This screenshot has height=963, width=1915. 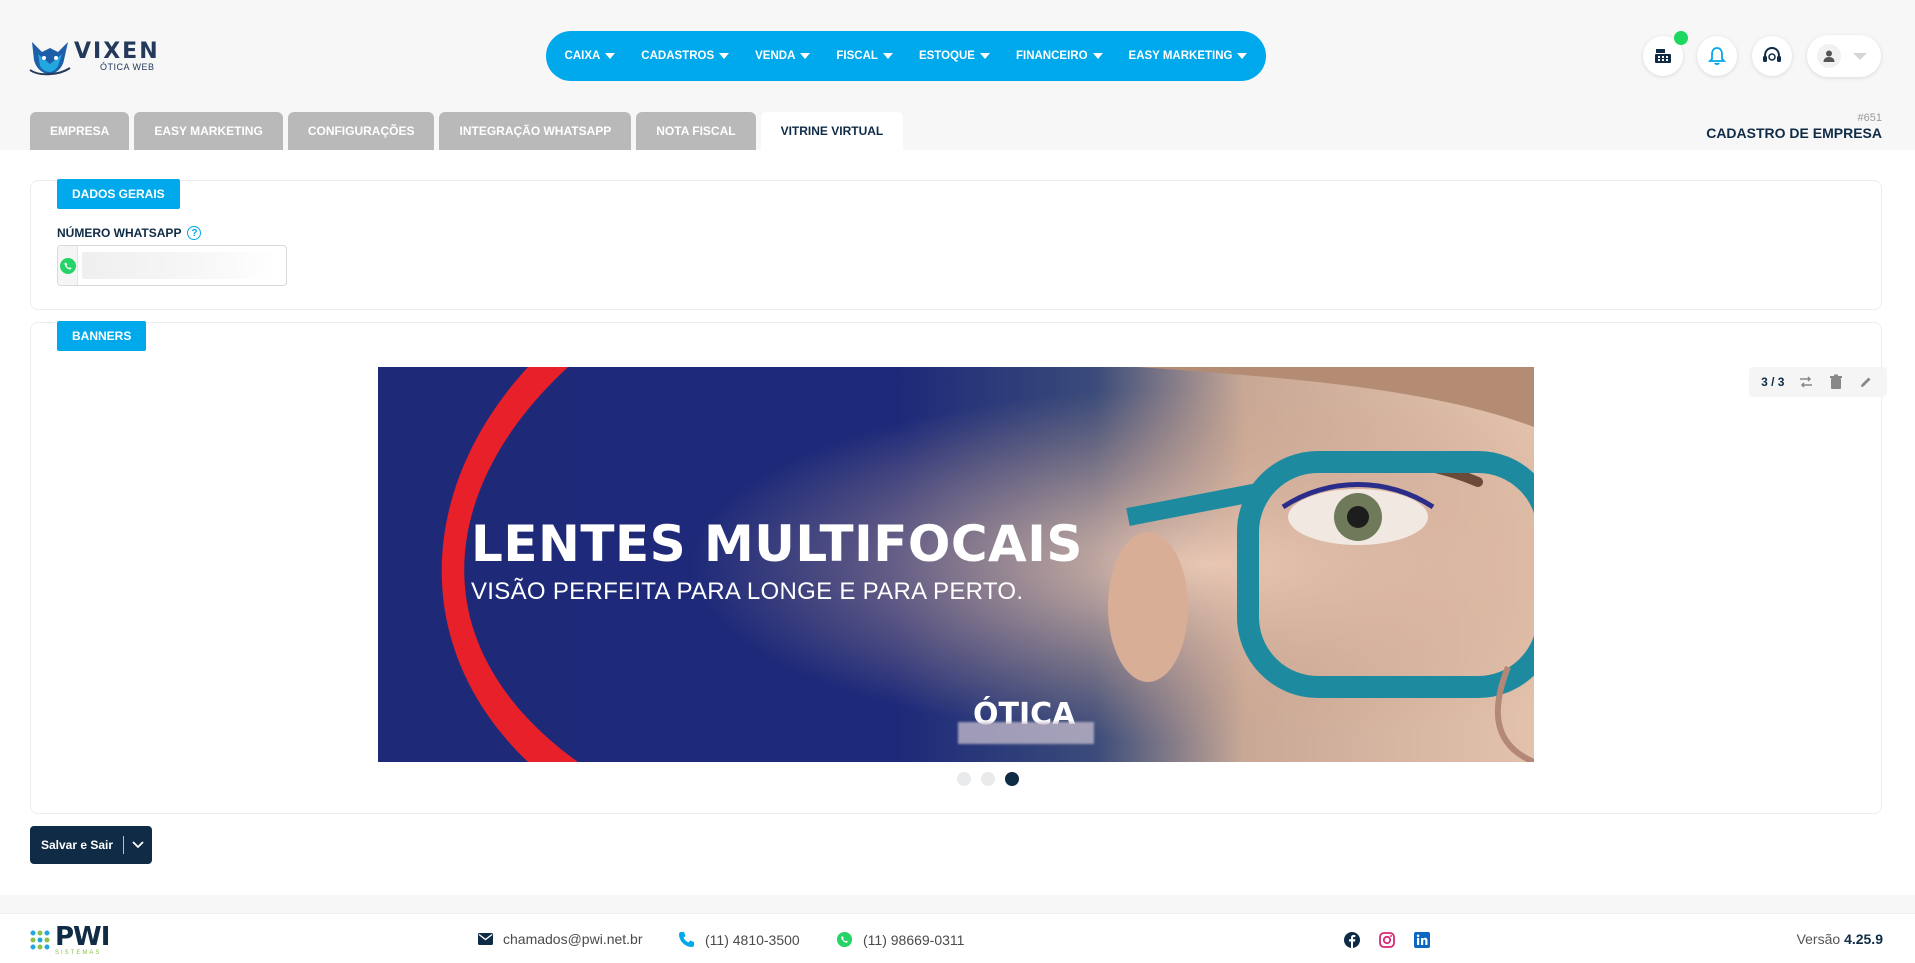 What do you see at coordinates (582, 56) in the screenshot?
I see `nav-label: CAIXA` at bounding box center [582, 56].